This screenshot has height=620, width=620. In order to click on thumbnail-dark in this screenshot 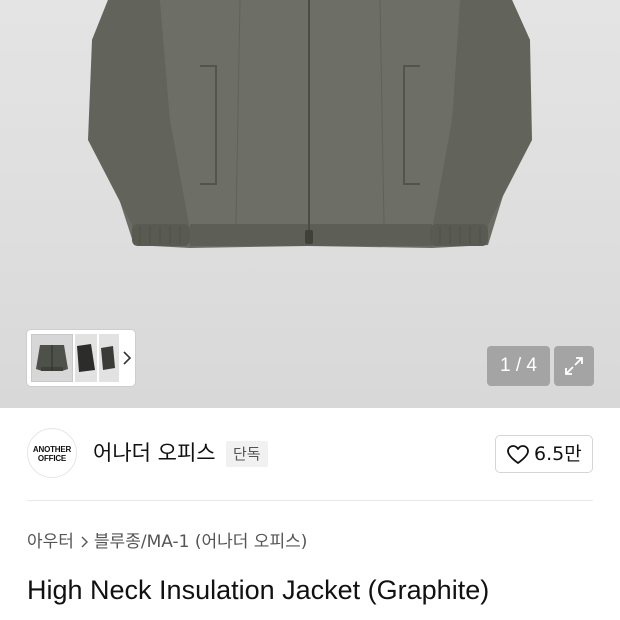, I will do `click(86, 358)`.